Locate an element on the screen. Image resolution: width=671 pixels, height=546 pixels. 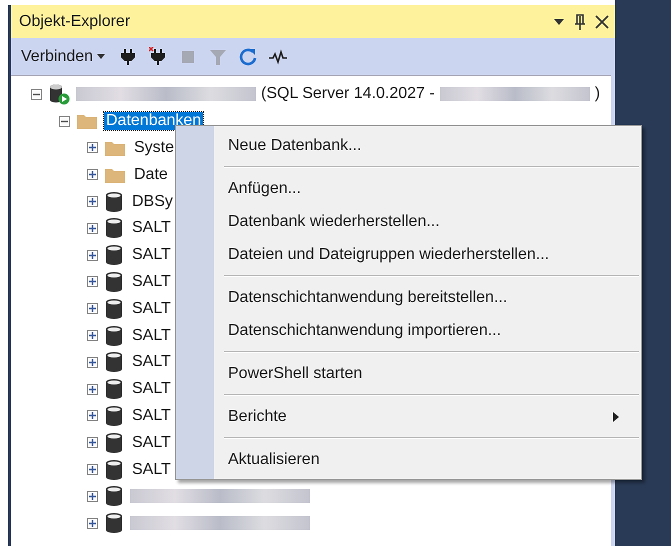
plug-icon is located at coordinates (128, 56).